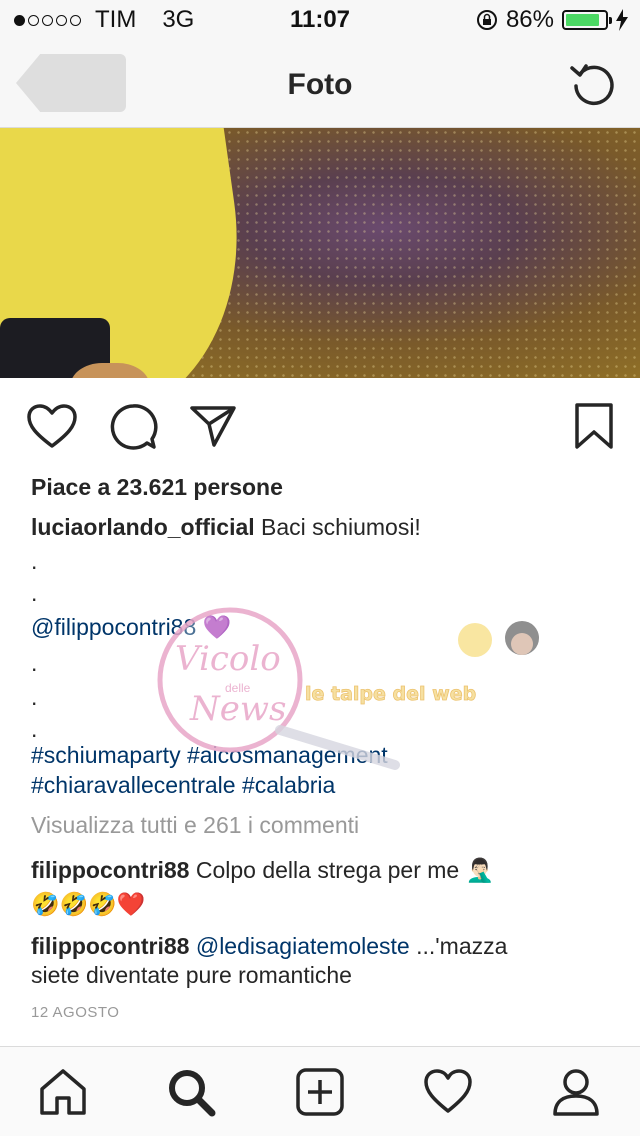 Image resolution: width=640 pixels, height=1136 pixels. Describe the element at coordinates (143, 527) in the screenshot. I see `author-username: luciaorlando_official` at that location.